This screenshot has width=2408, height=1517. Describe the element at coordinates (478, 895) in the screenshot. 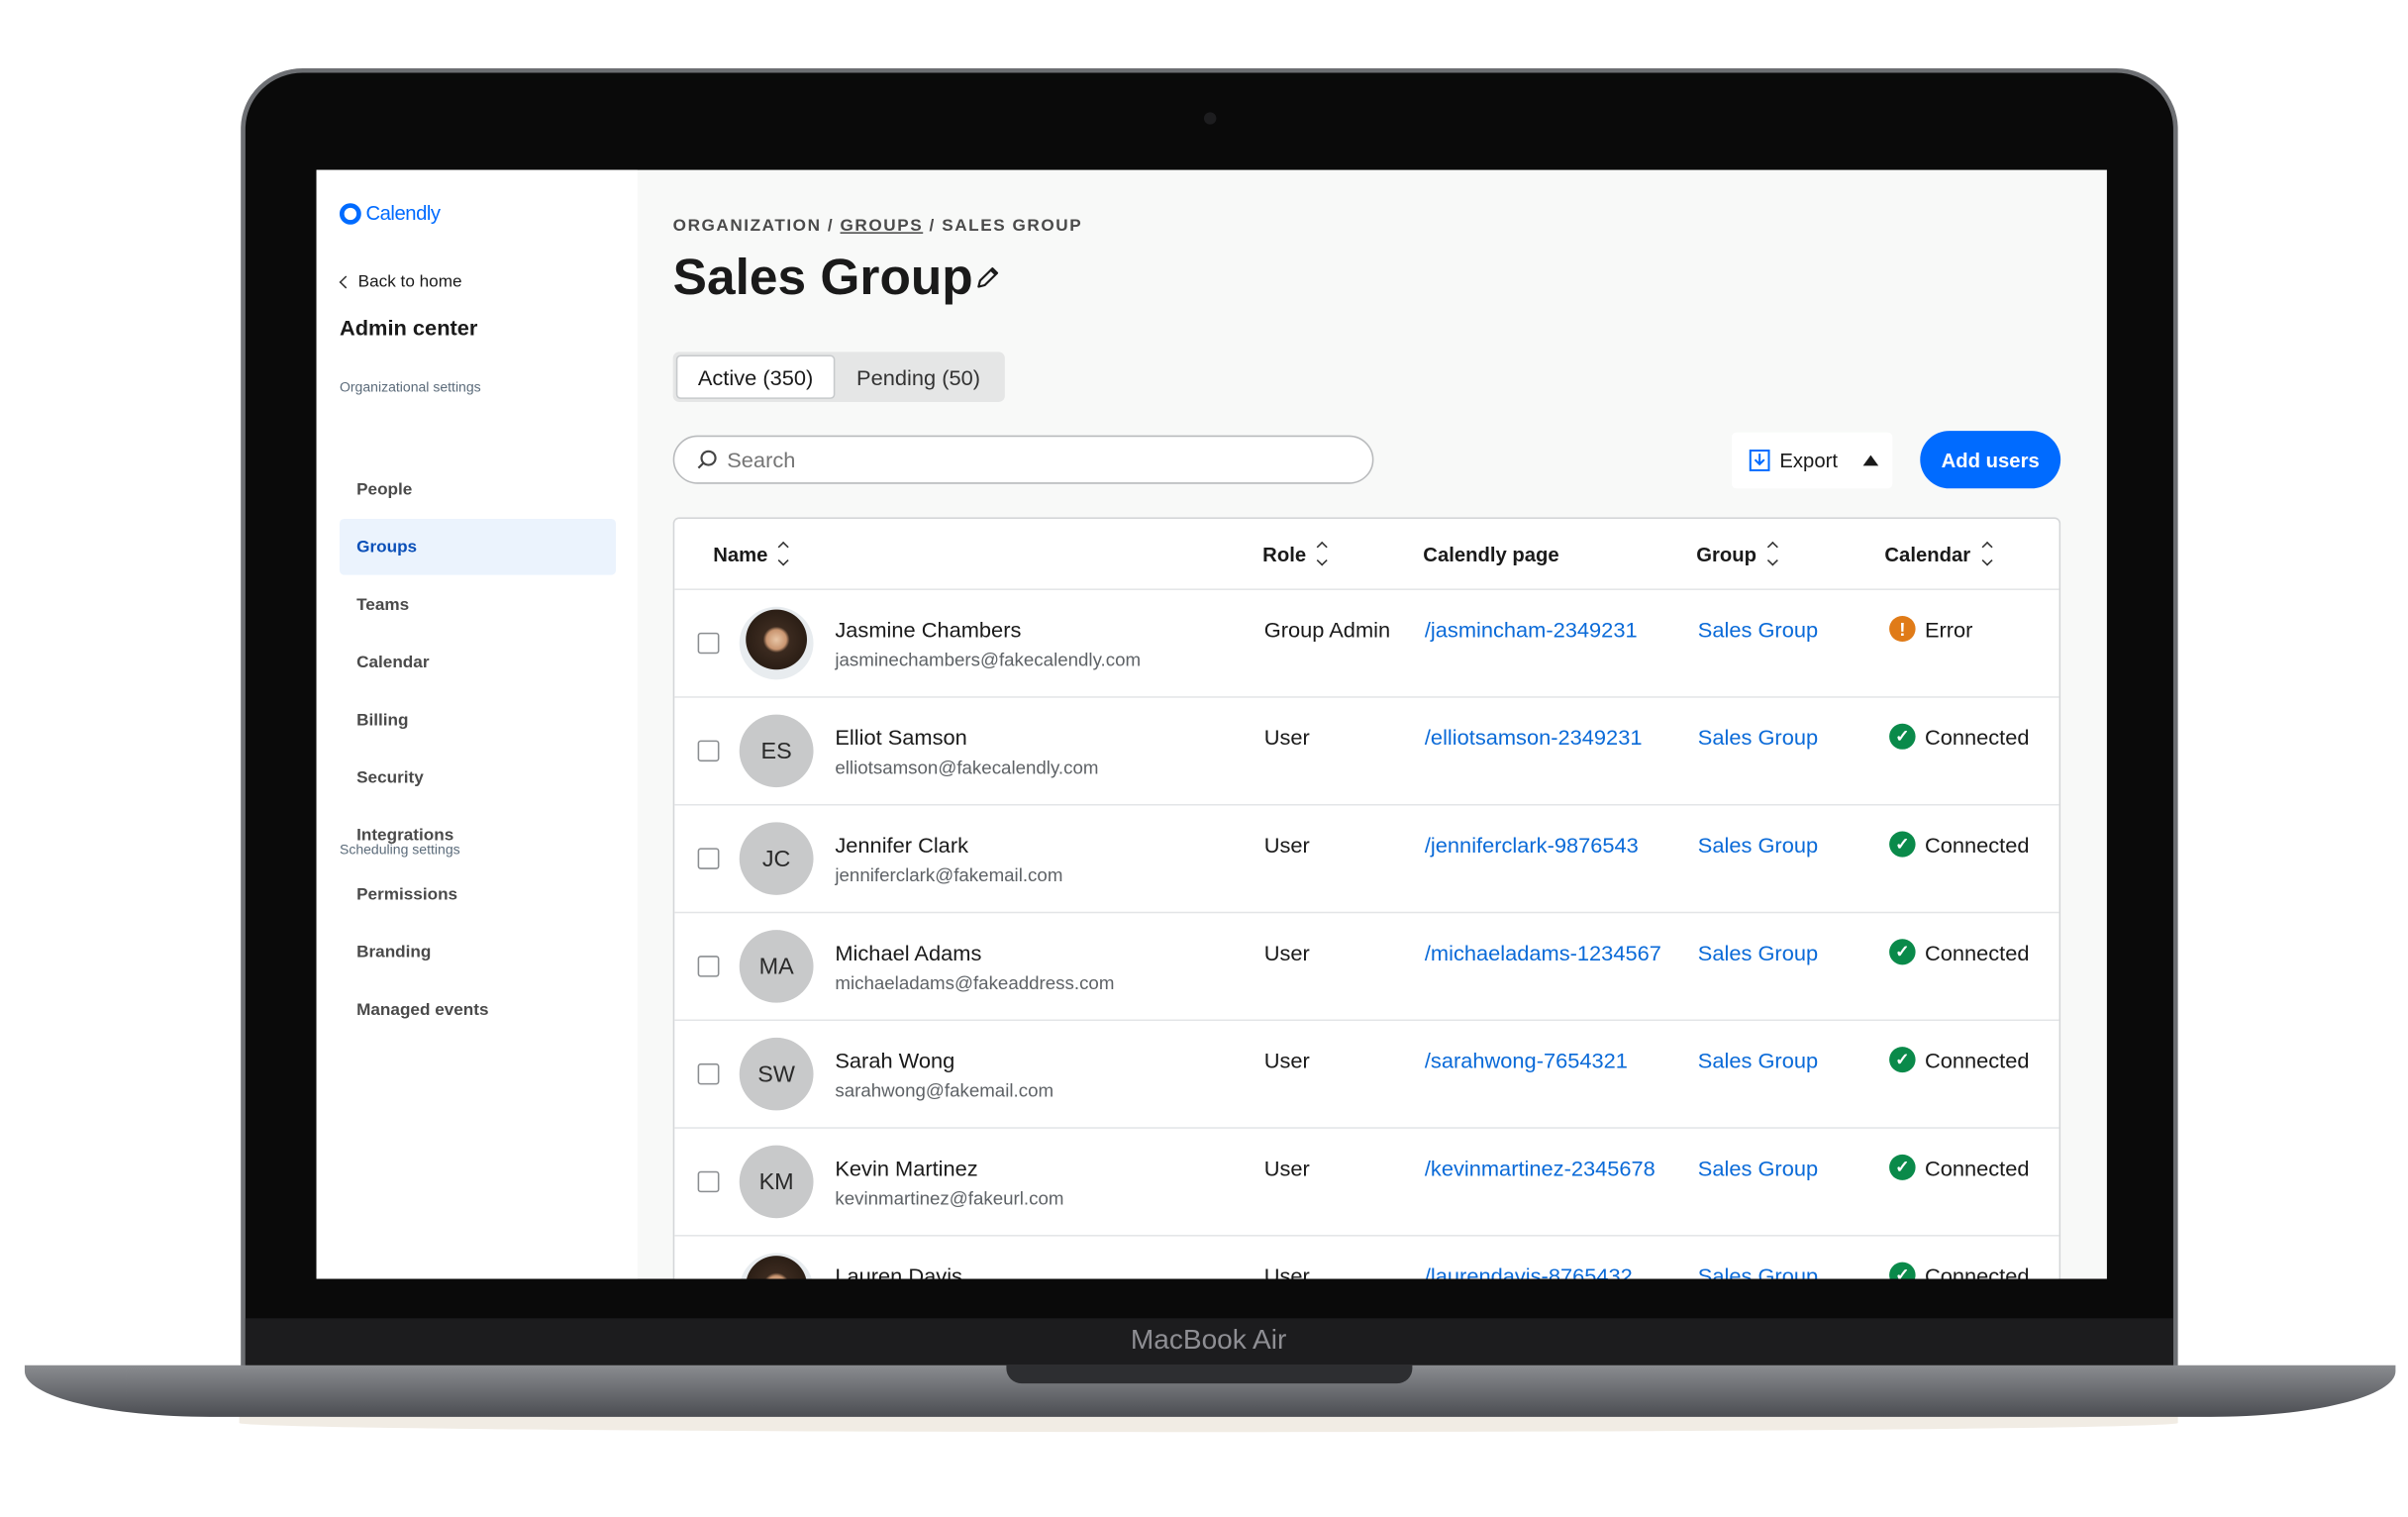

I see `sidebar-item-permissions: Permissions` at that location.